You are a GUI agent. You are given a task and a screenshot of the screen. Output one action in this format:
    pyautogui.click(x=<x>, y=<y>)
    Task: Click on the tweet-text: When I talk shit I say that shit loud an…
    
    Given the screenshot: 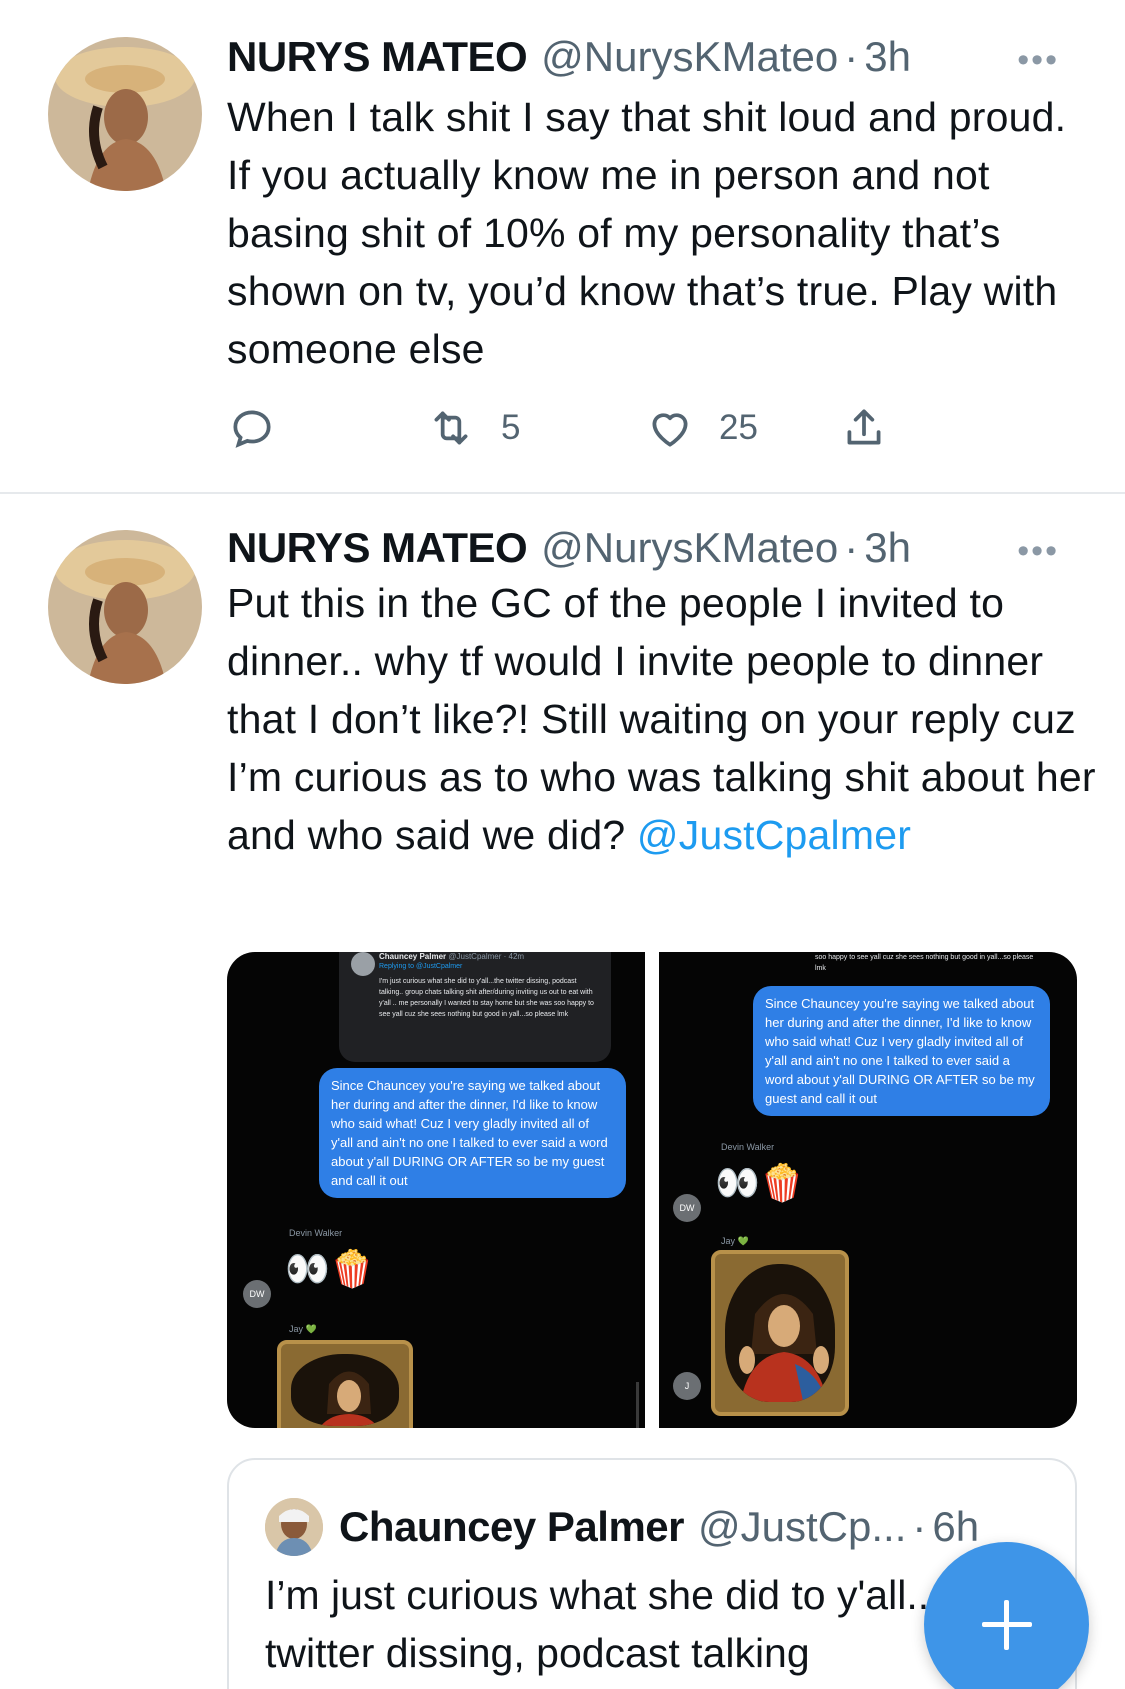 What is the action you would take?
    pyautogui.click(x=647, y=233)
    